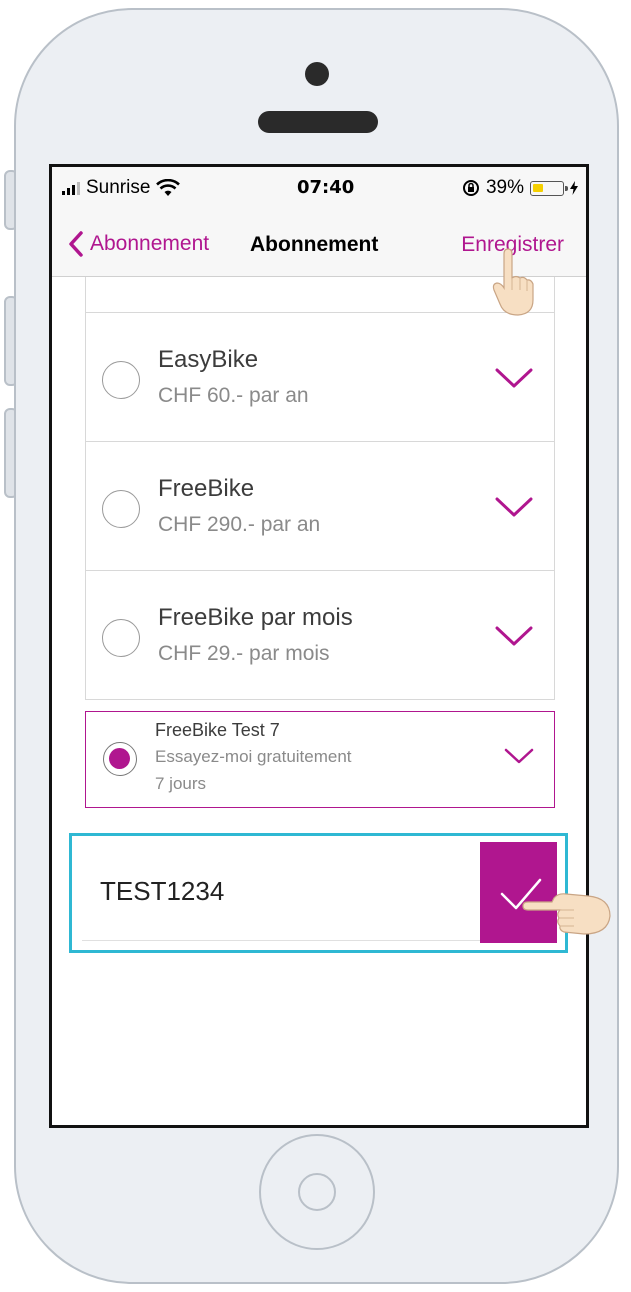 The width and height of the screenshot is (631, 1292). I want to click on subscription-option: FreeBike CHF 290.- par an, so click(320, 506).